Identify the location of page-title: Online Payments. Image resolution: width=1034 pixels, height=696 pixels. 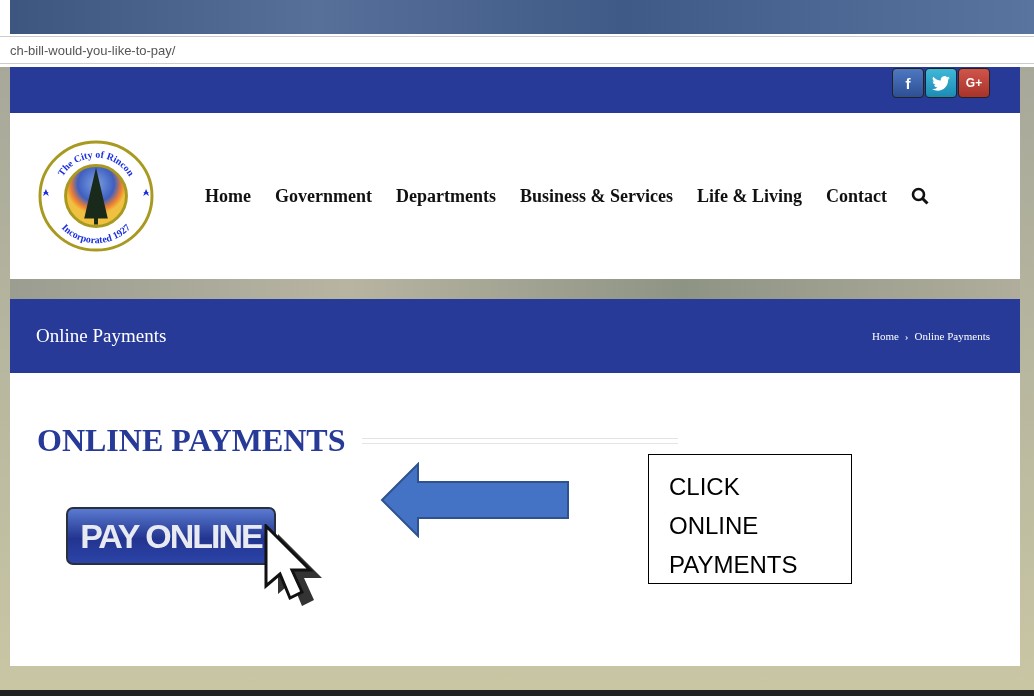
(101, 336).